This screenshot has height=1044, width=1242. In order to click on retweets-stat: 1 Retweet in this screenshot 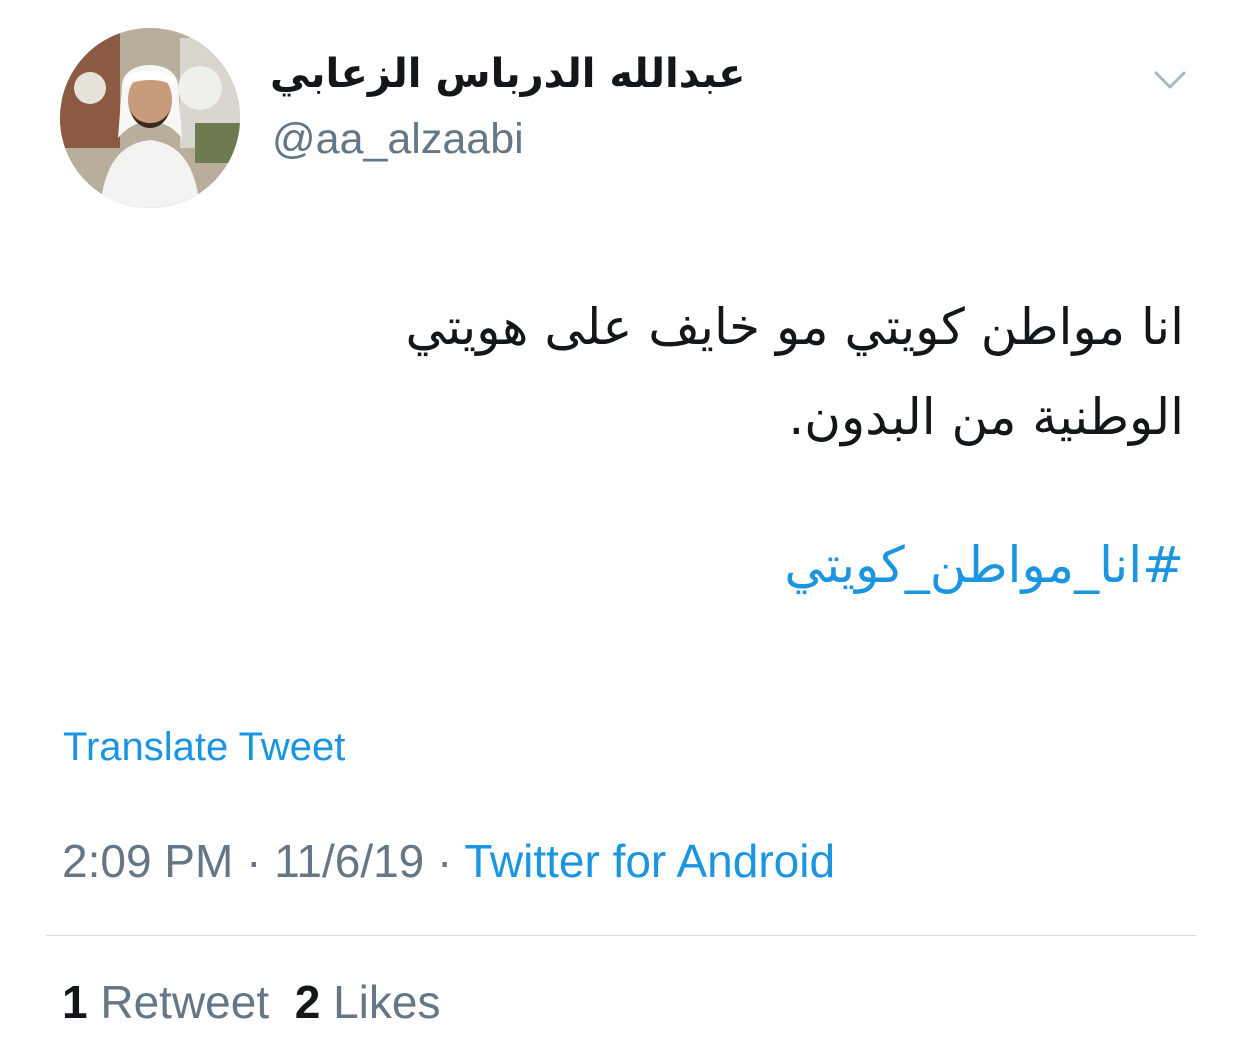, I will do `click(165, 1002)`.